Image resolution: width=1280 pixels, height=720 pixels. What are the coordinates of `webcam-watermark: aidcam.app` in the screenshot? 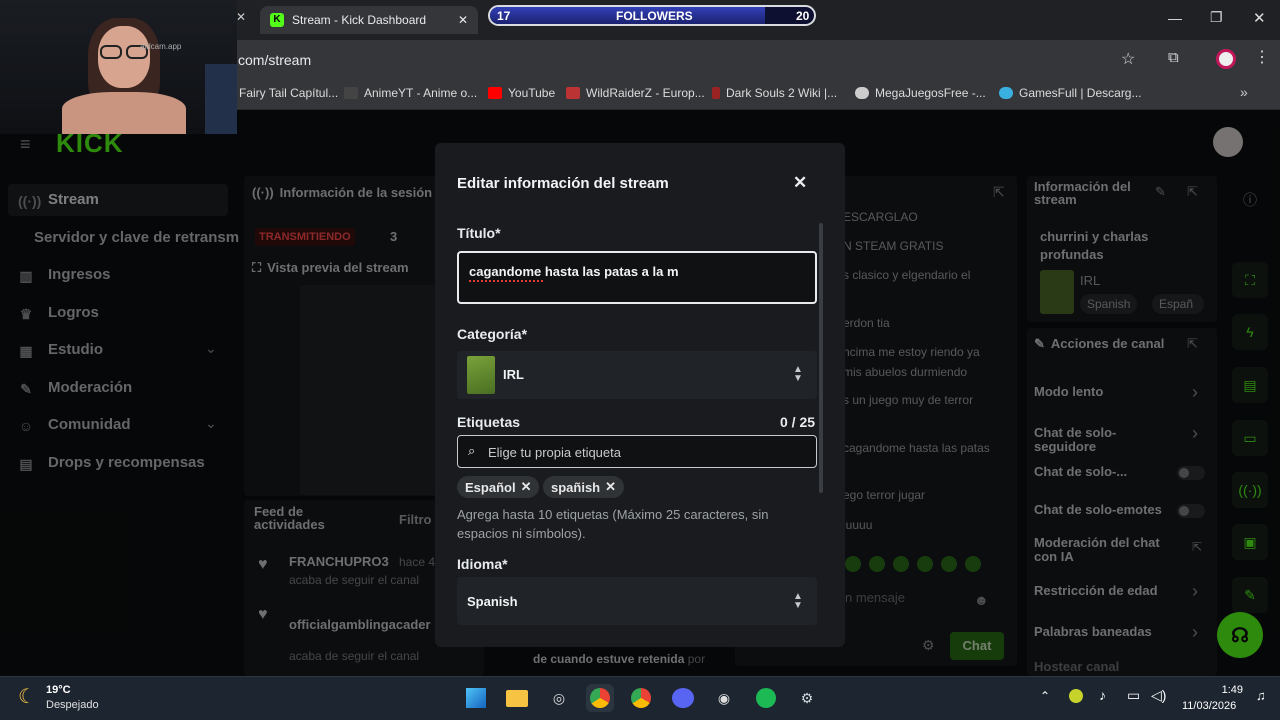 It's located at (161, 46).